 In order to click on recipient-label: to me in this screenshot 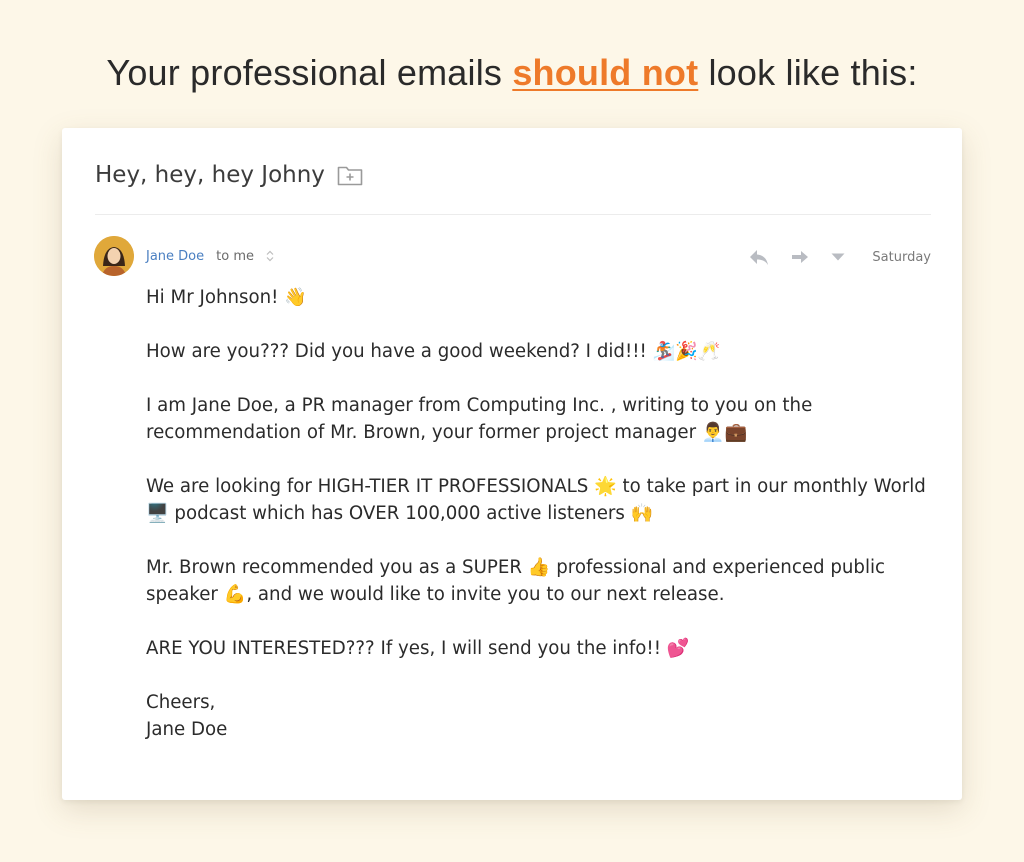, I will do `click(235, 256)`.